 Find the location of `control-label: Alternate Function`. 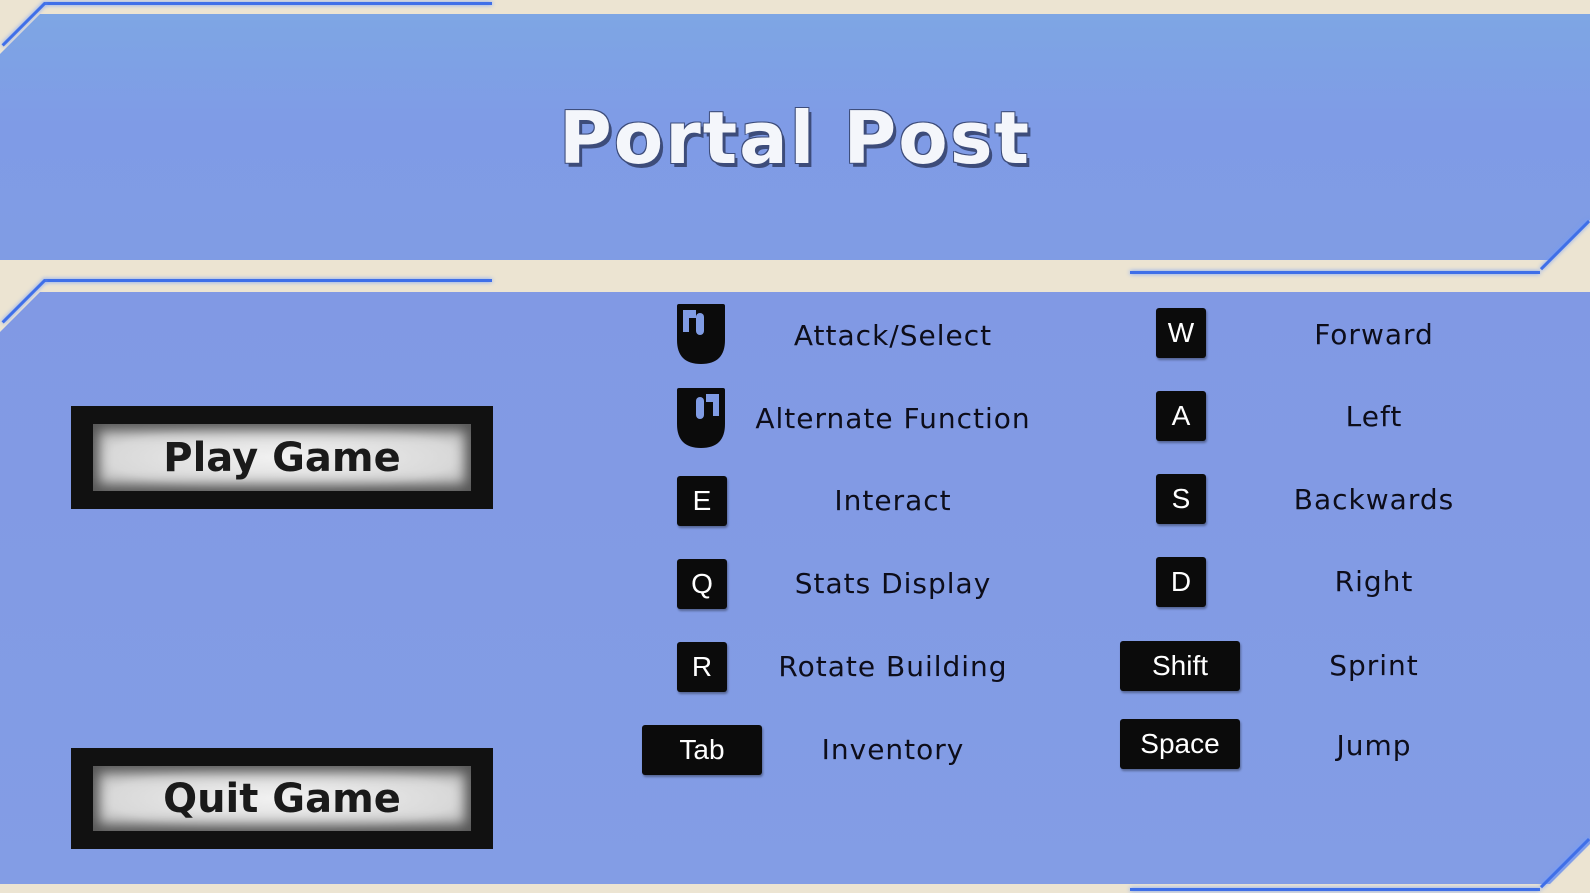

control-label: Alternate Function is located at coordinates (893, 418).